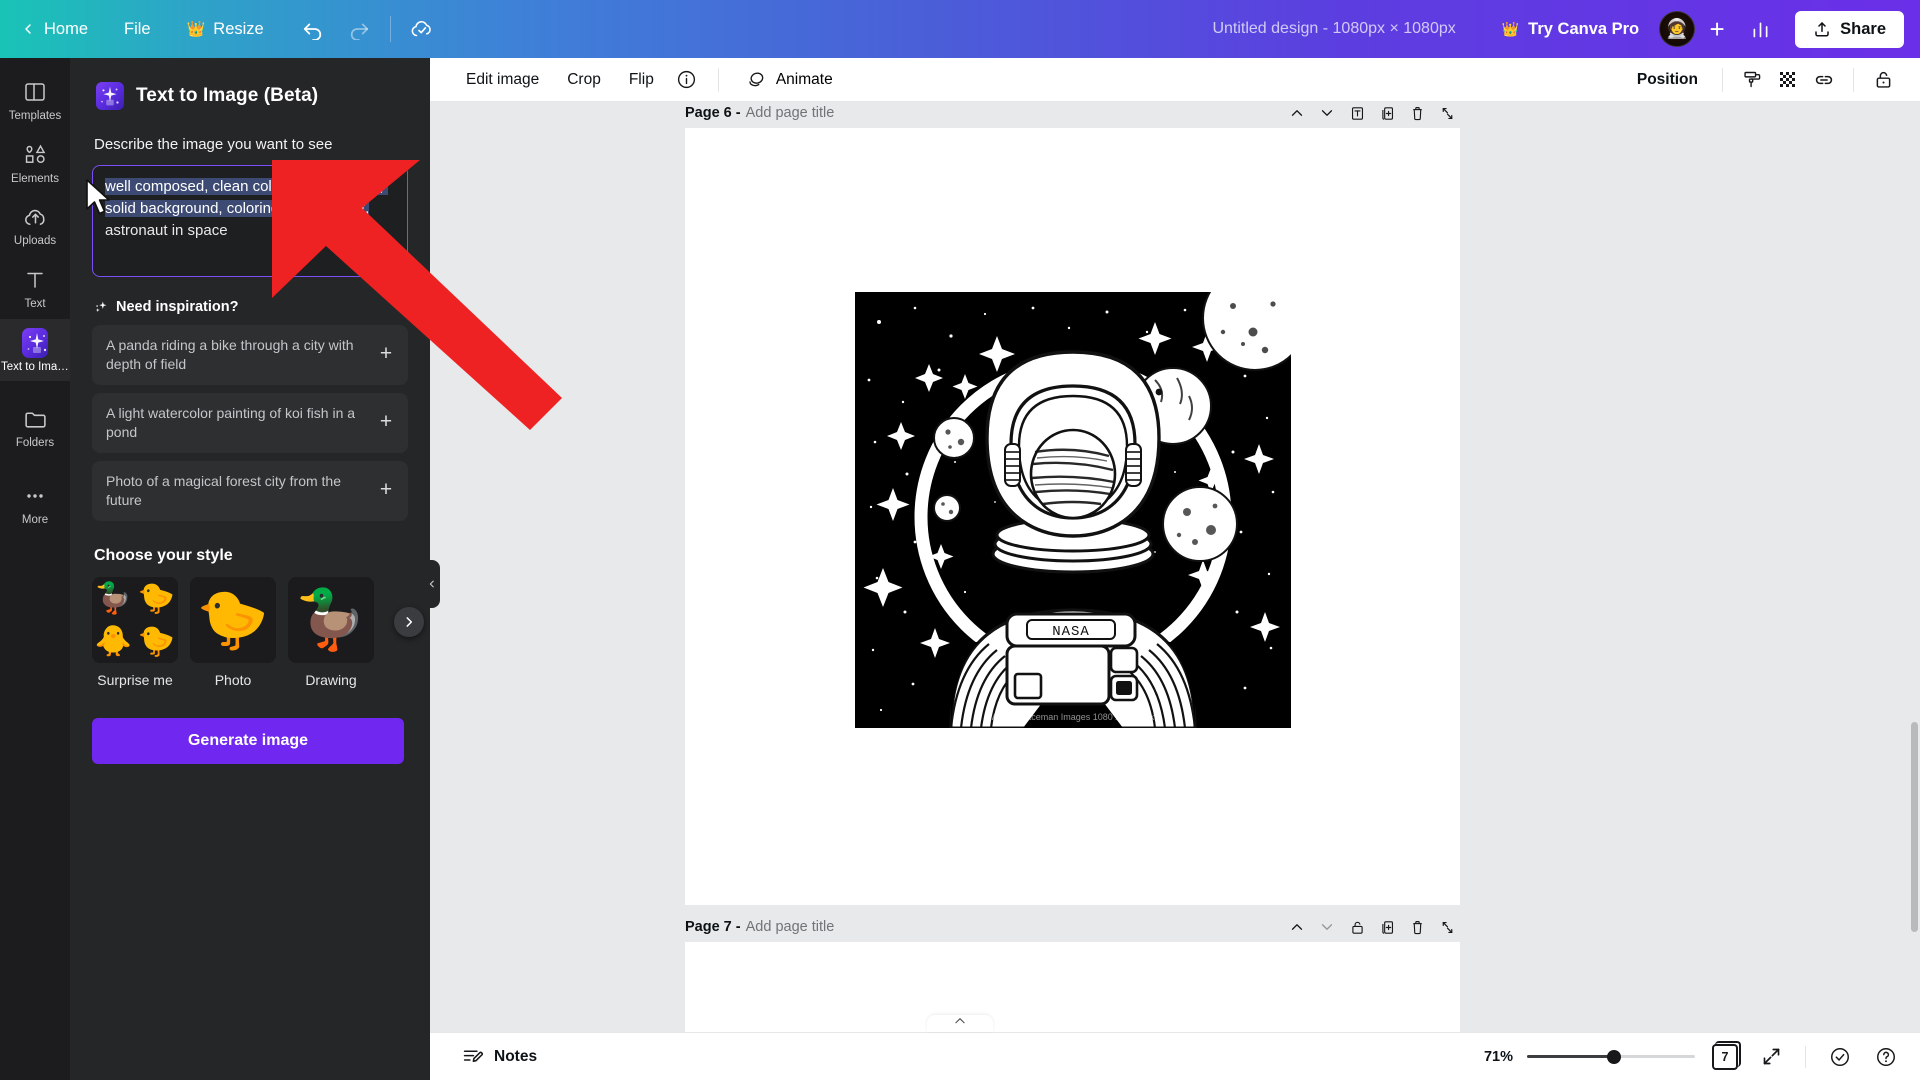  I want to click on add-page-title-button, so click(1357, 114).